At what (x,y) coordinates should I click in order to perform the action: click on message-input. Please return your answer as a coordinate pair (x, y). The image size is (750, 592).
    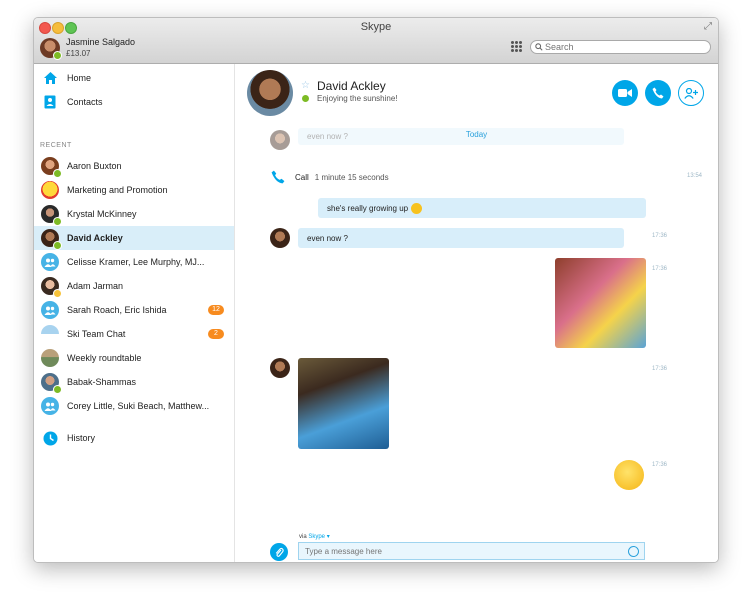
    Looking at the image, I should click on (471, 551).